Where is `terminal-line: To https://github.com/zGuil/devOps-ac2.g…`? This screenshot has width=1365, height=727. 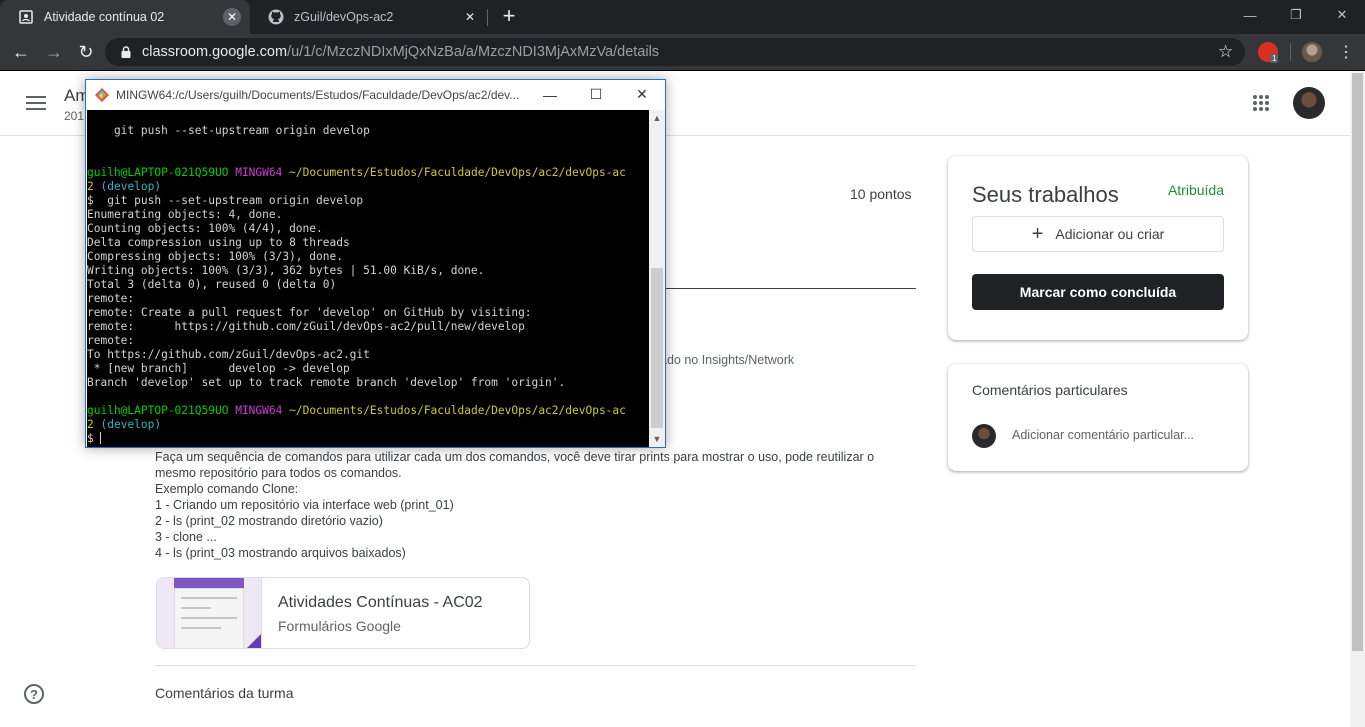 terminal-line: To https://github.com/zGuil/devOps-ac2.g… is located at coordinates (228, 354).